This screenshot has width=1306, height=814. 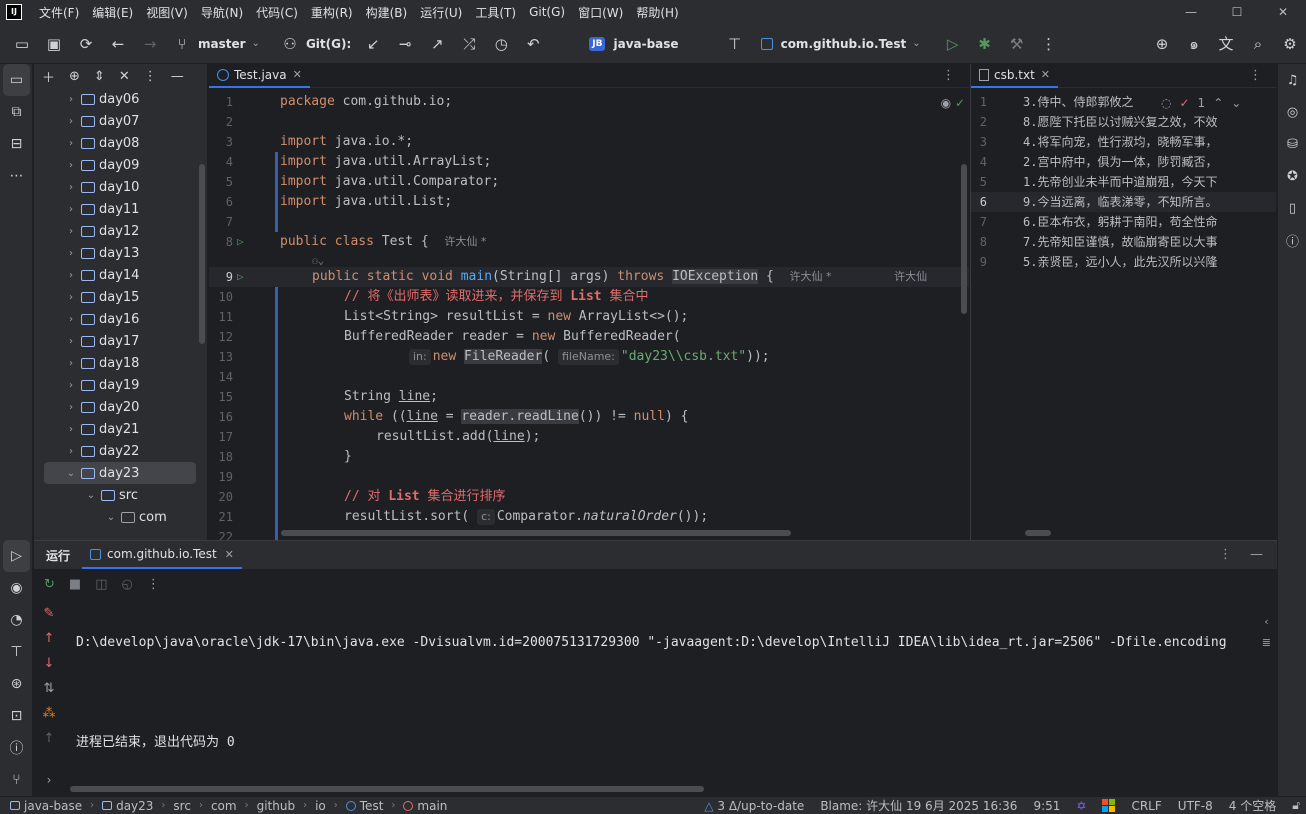 What do you see at coordinates (16, 684) in the screenshot?
I see `plugins-tool-icon: ⊛` at bounding box center [16, 684].